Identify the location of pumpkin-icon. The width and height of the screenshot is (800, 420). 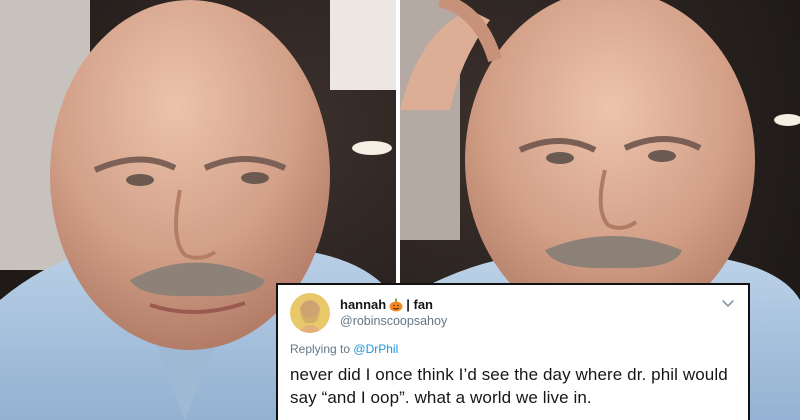
(396, 305).